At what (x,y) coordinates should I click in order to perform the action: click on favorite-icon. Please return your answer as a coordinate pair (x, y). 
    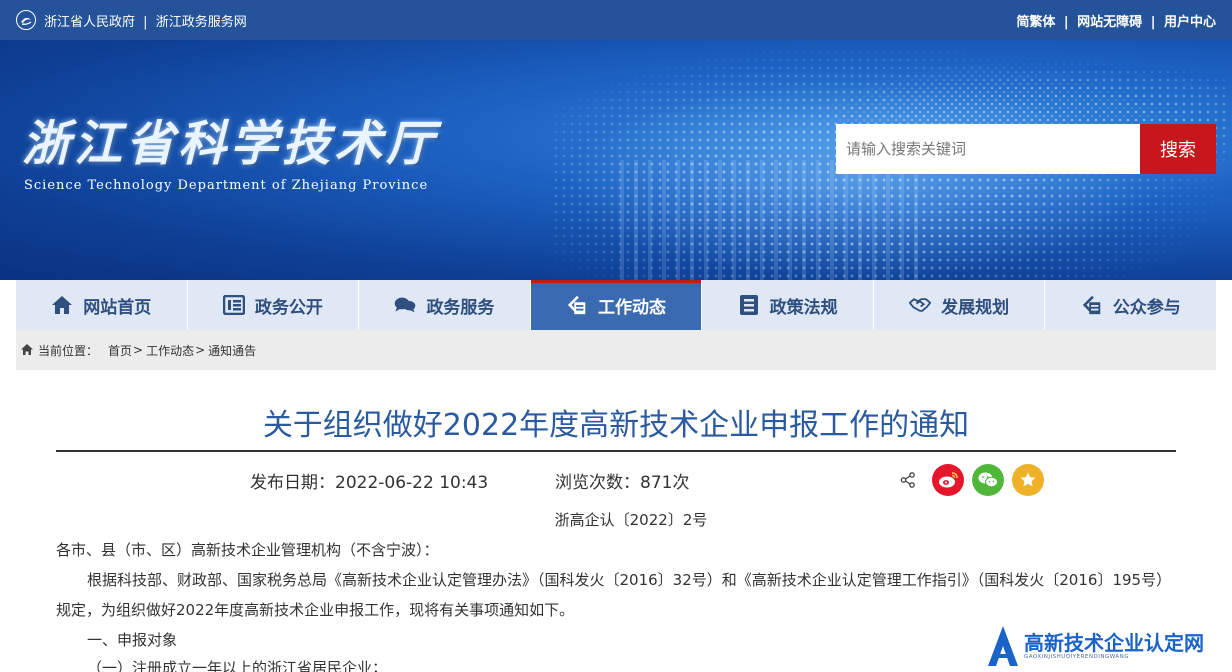
    Looking at the image, I should click on (1028, 480).